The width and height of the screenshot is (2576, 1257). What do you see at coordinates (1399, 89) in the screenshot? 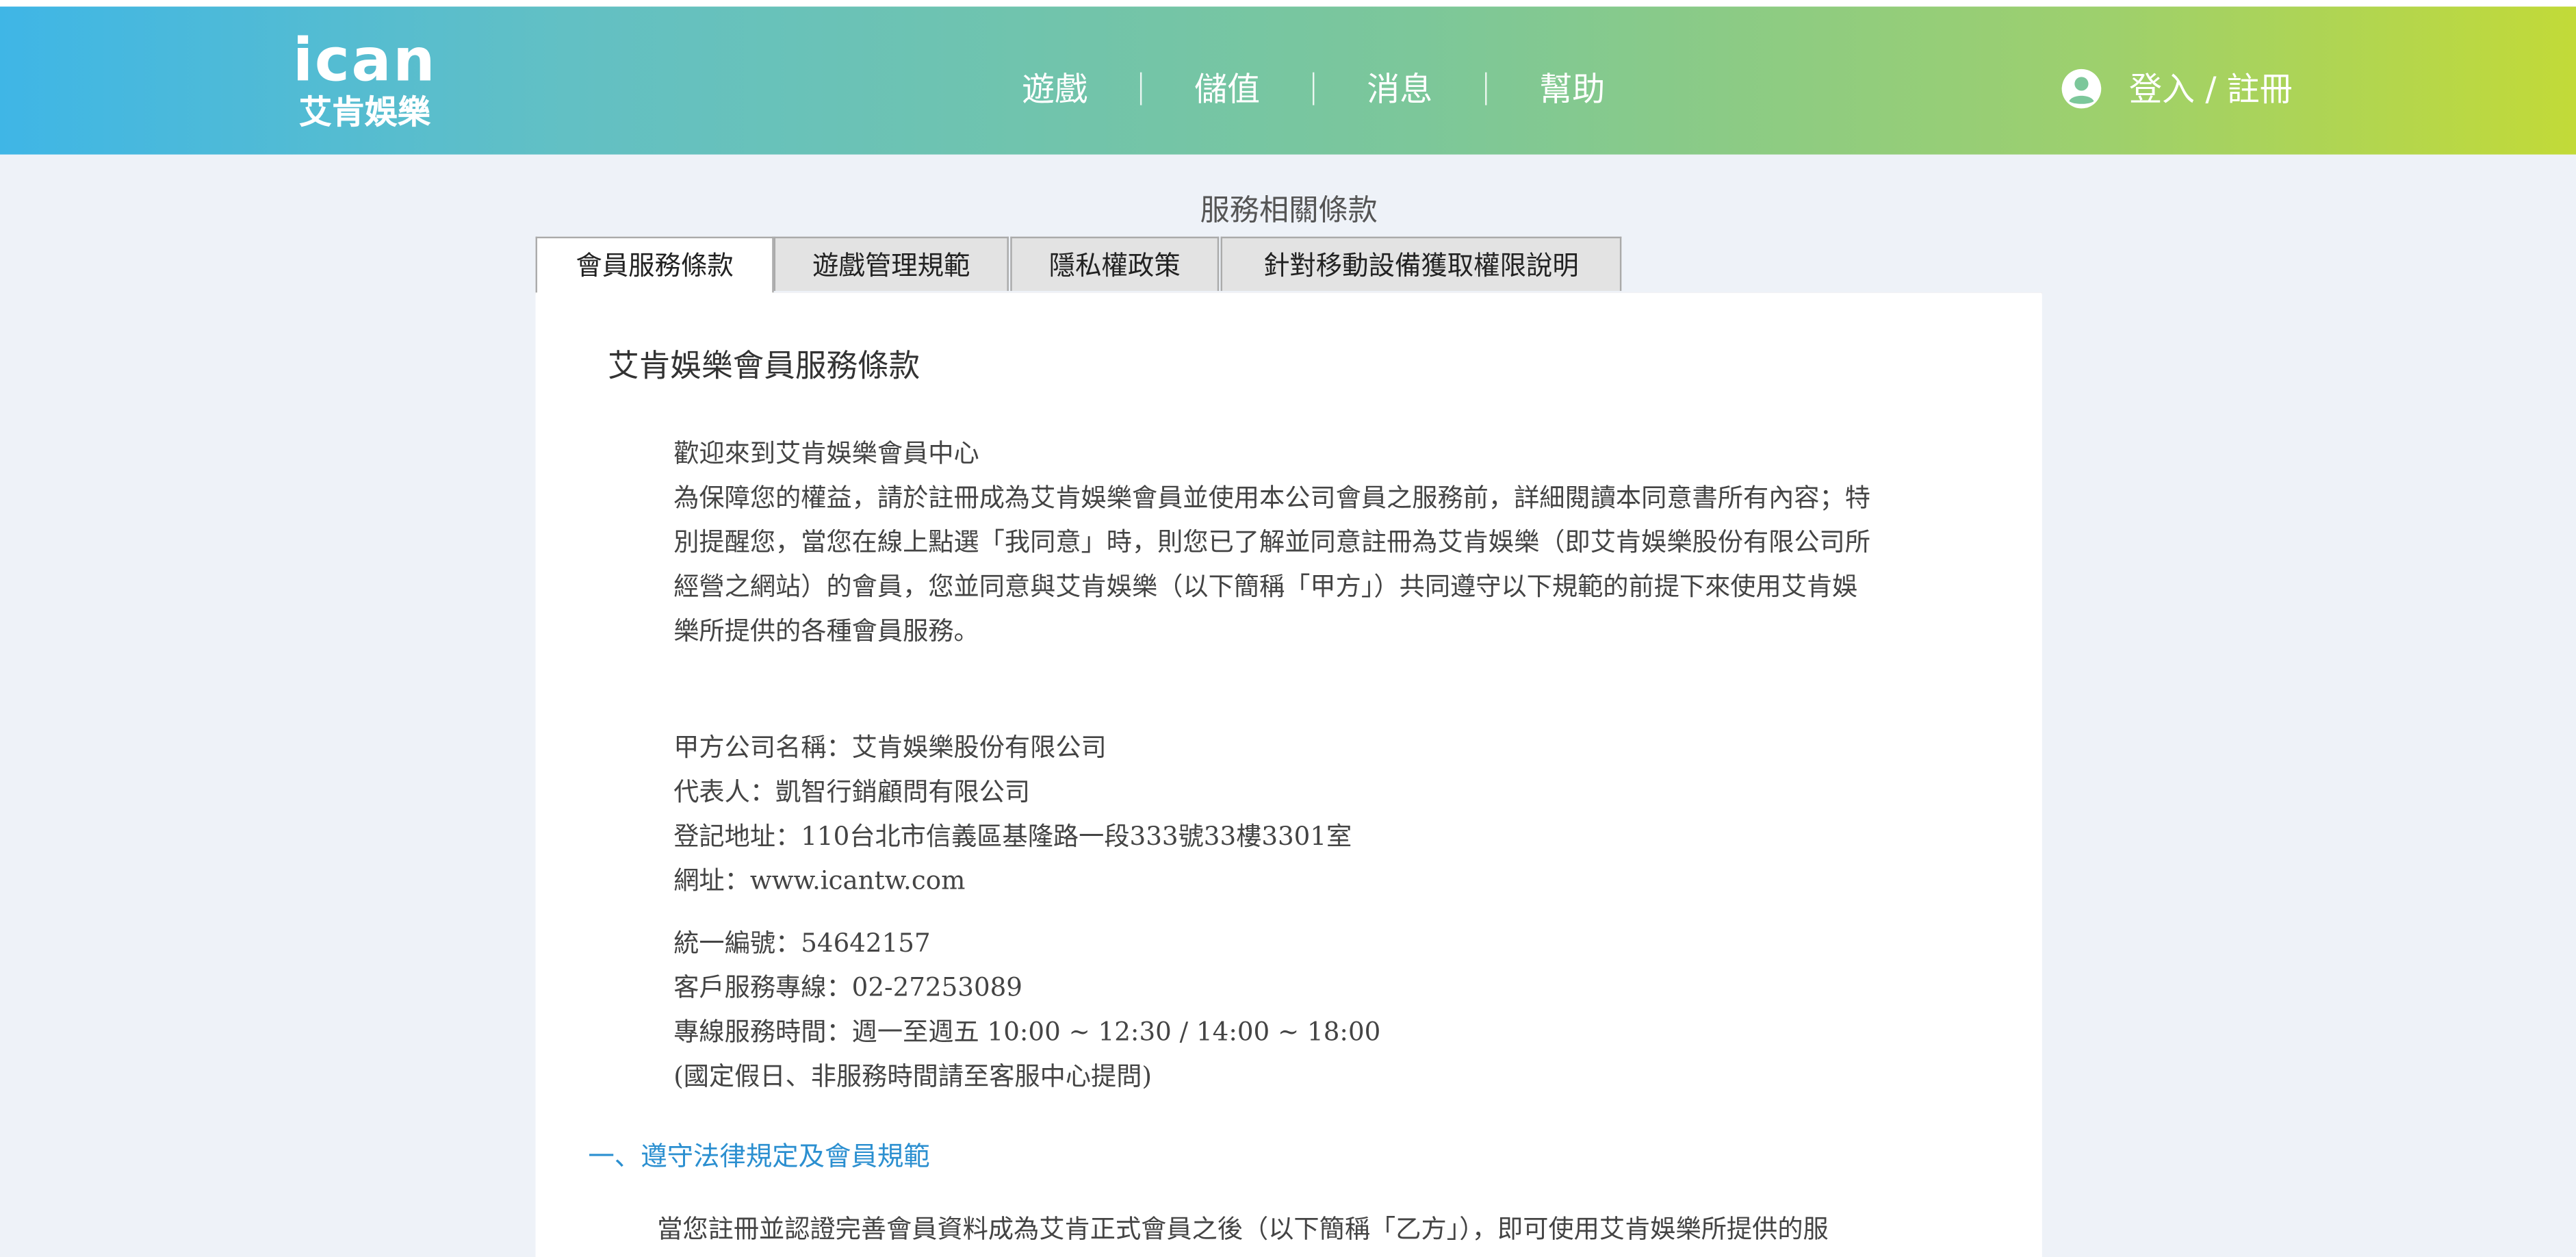
I see `nav-item-news: 消息` at bounding box center [1399, 89].